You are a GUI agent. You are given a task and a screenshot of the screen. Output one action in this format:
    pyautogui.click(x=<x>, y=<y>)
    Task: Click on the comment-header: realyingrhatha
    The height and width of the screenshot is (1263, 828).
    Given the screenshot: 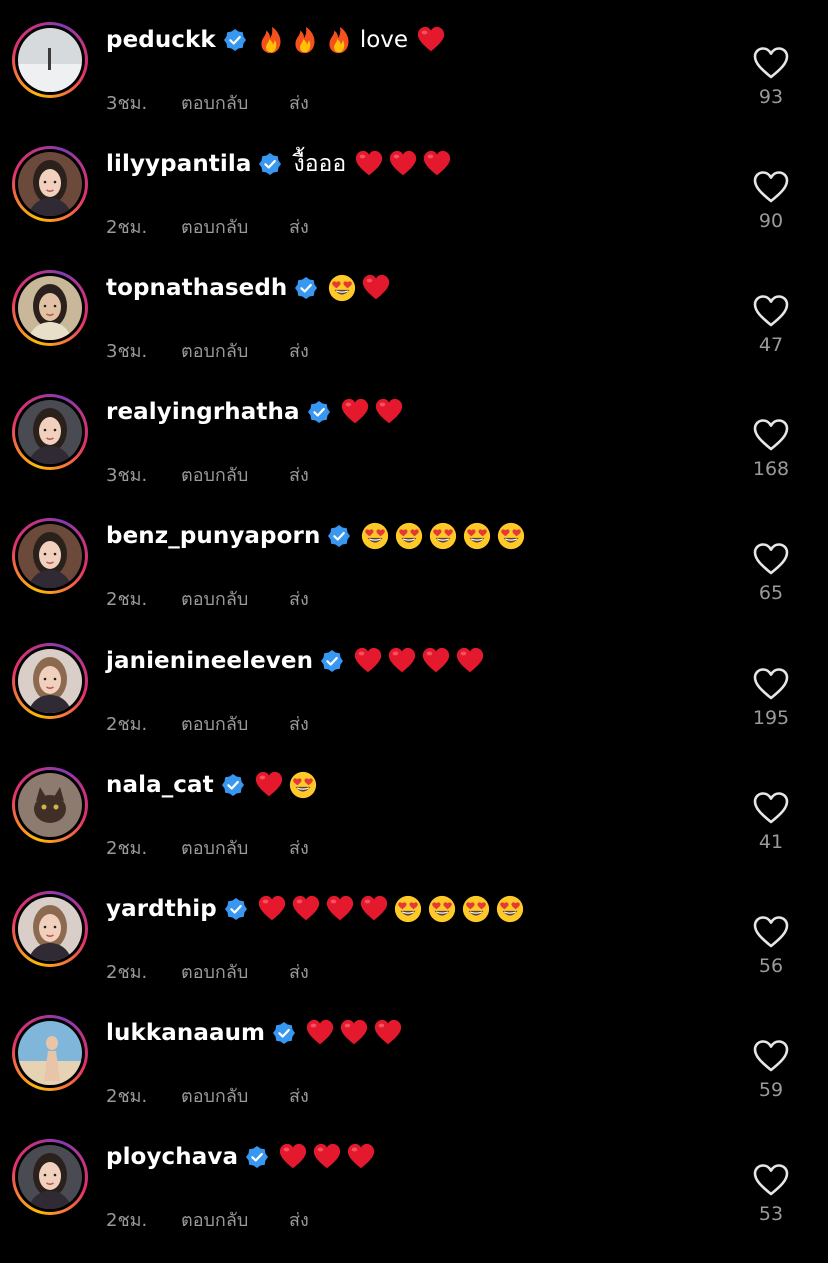 What is the action you would take?
    pyautogui.click(x=257, y=412)
    